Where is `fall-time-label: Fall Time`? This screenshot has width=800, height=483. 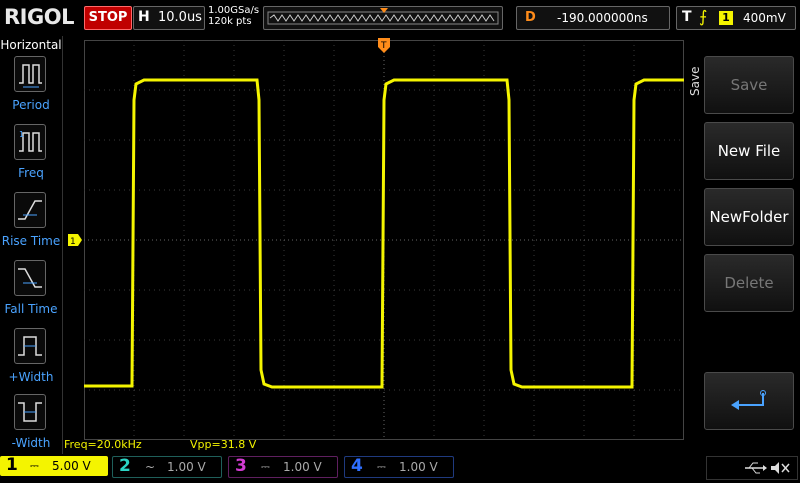 fall-time-label: Fall Time is located at coordinates (31, 309).